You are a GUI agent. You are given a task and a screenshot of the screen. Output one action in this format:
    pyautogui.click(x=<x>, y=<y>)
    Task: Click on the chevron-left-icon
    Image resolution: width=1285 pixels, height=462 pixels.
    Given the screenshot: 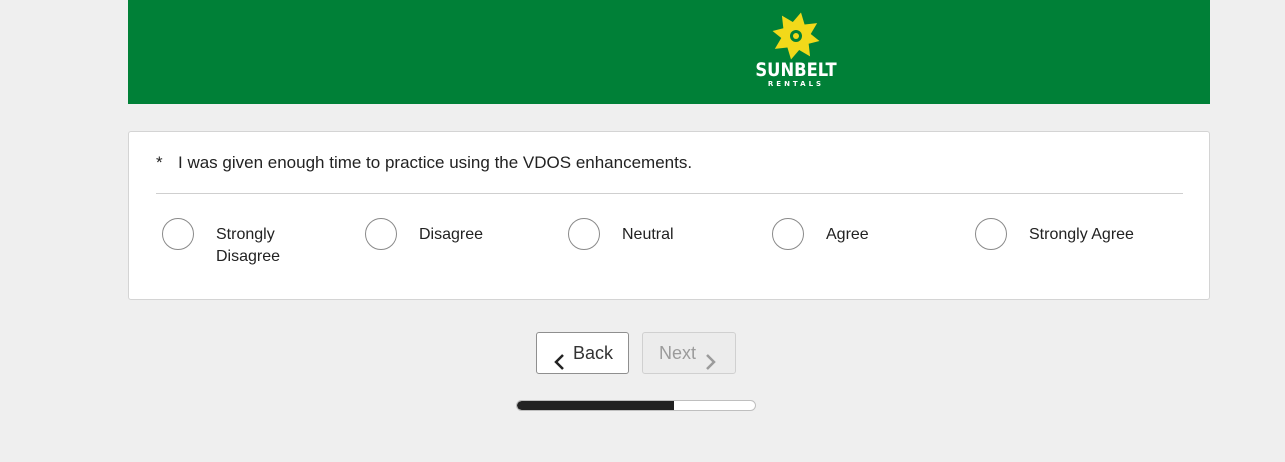 What is the action you would take?
    pyautogui.click(x=559, y=365)
    